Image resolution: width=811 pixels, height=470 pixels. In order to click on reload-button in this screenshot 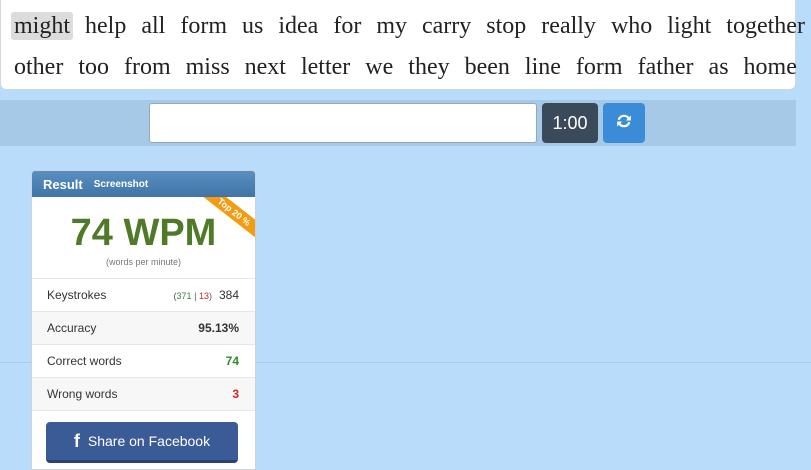, I will do `click(624, 123)`.